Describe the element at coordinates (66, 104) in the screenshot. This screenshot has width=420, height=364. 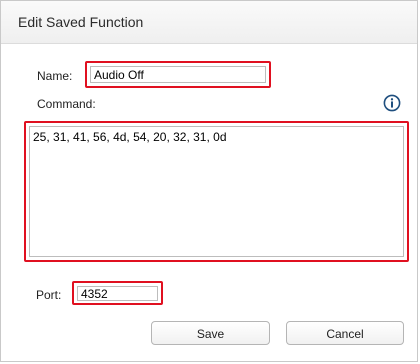
I see `command-label: Command:` at that location.